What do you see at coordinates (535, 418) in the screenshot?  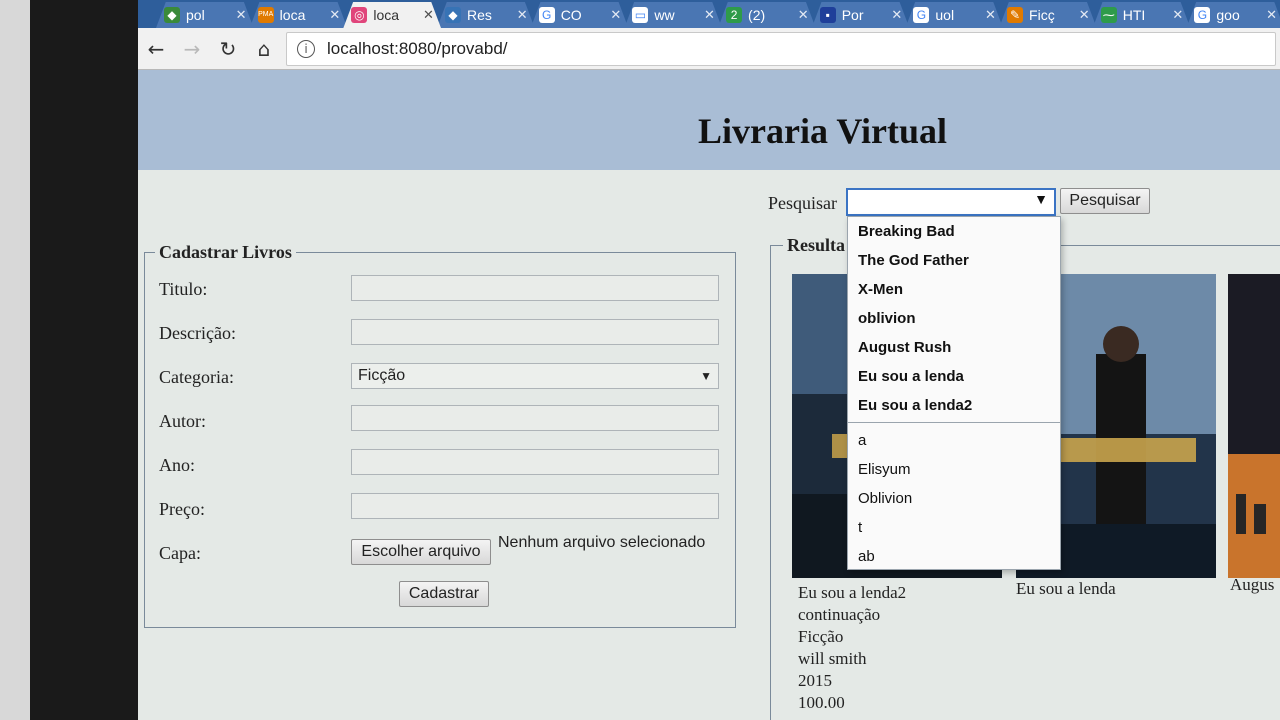 I see `autor-input` at bounding box center [535, 418].